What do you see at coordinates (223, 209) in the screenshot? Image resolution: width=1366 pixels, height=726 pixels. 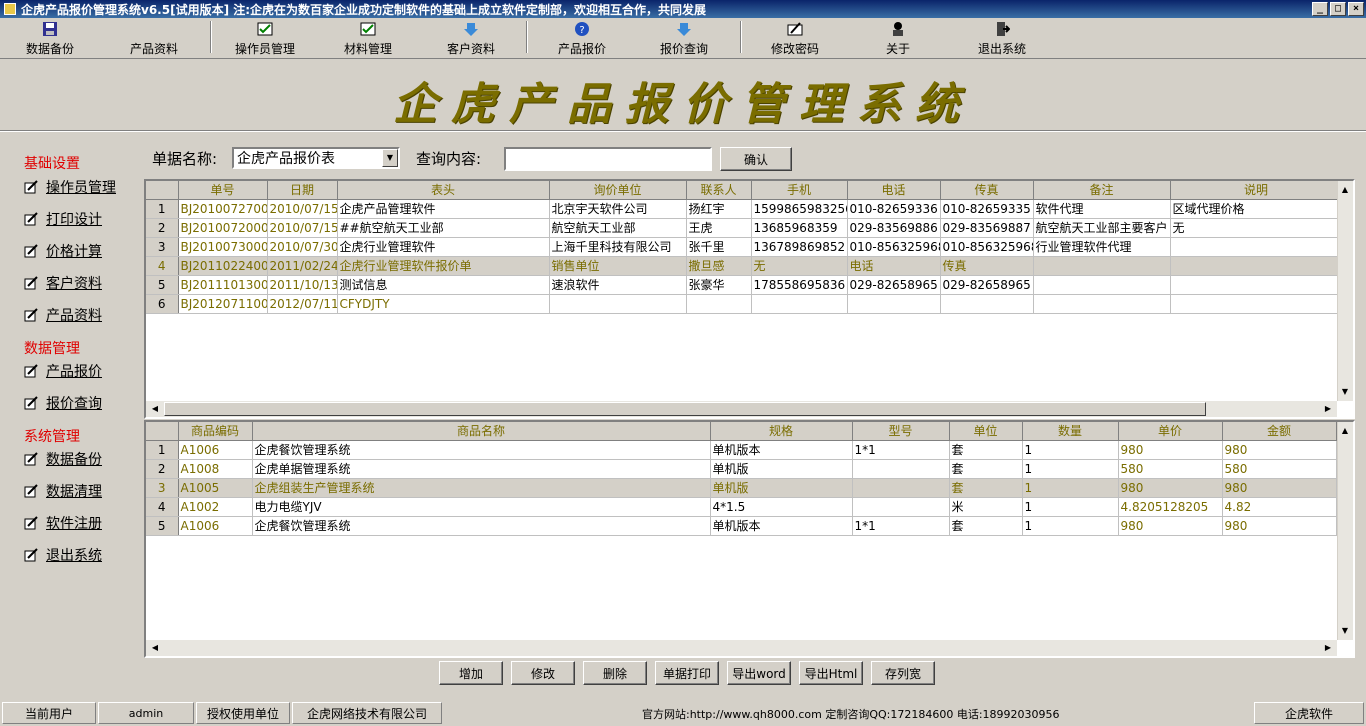 I see `table-cell: BJ2010072700` at bounding box center [223, 209].